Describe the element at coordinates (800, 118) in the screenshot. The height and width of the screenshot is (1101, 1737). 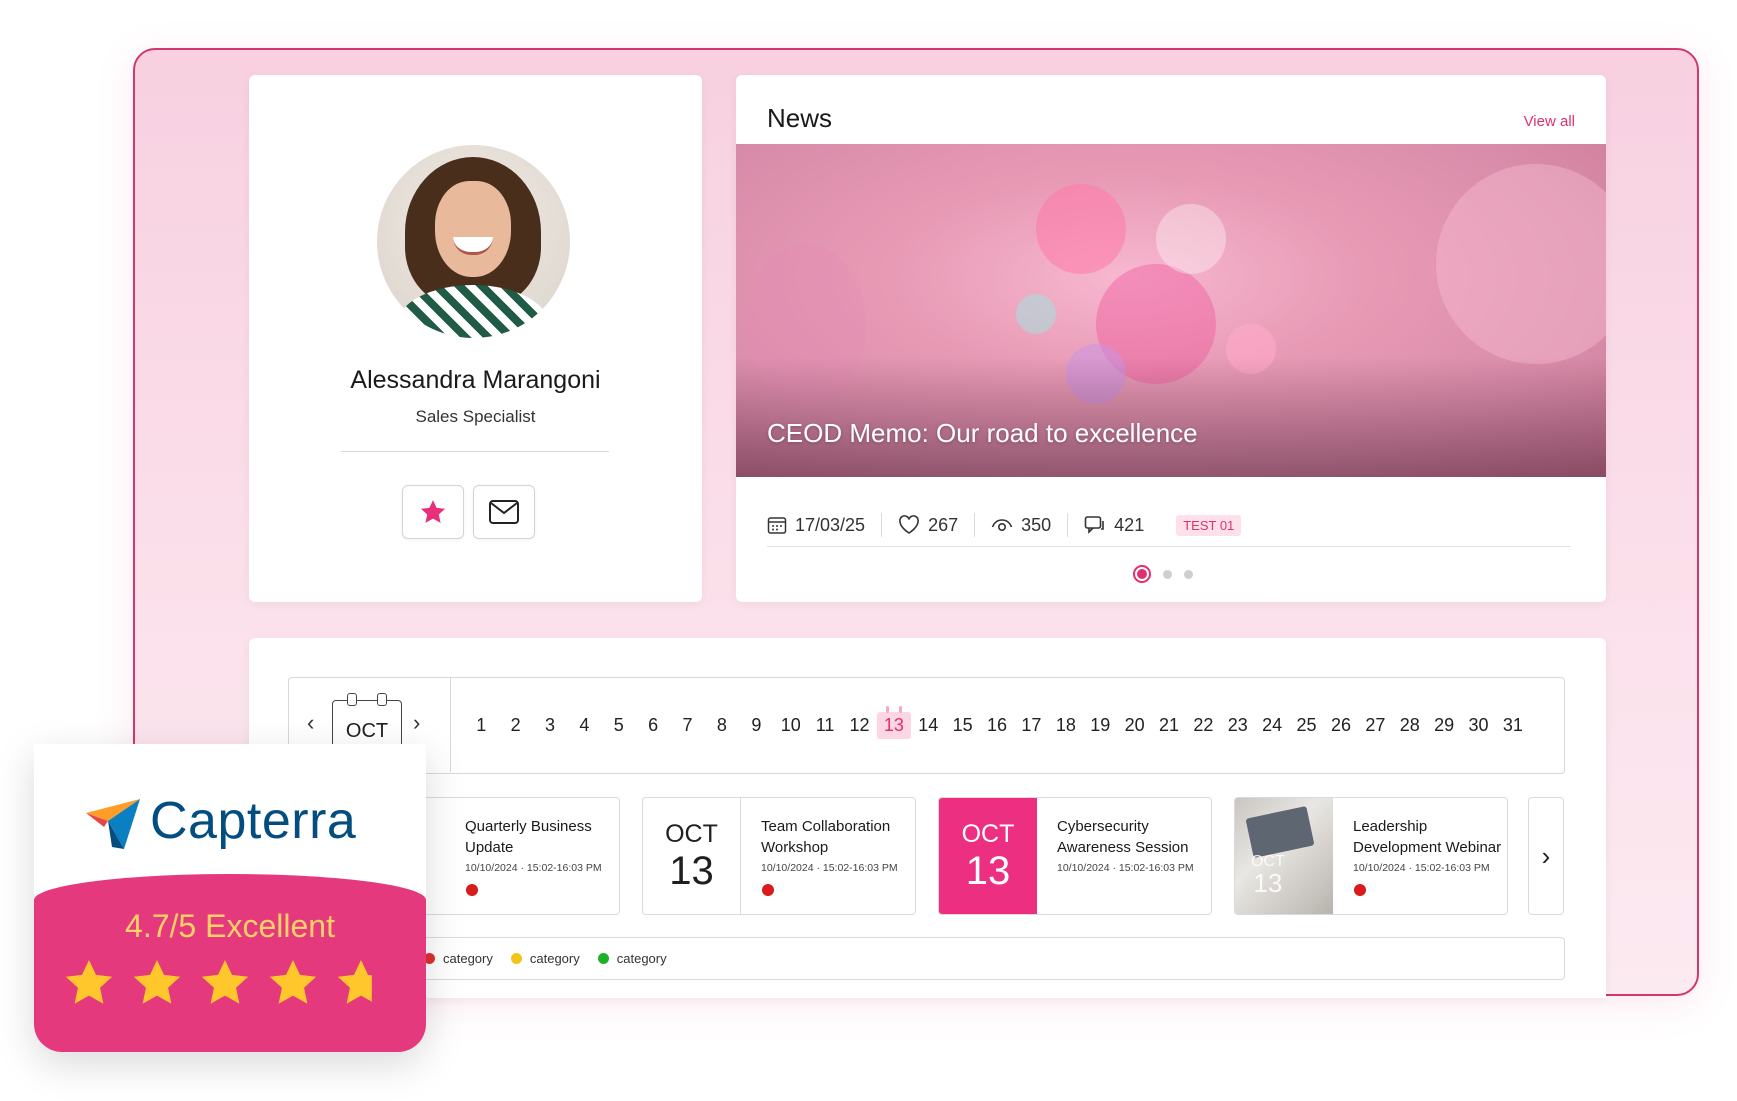
I see `news-title: News` at that location.